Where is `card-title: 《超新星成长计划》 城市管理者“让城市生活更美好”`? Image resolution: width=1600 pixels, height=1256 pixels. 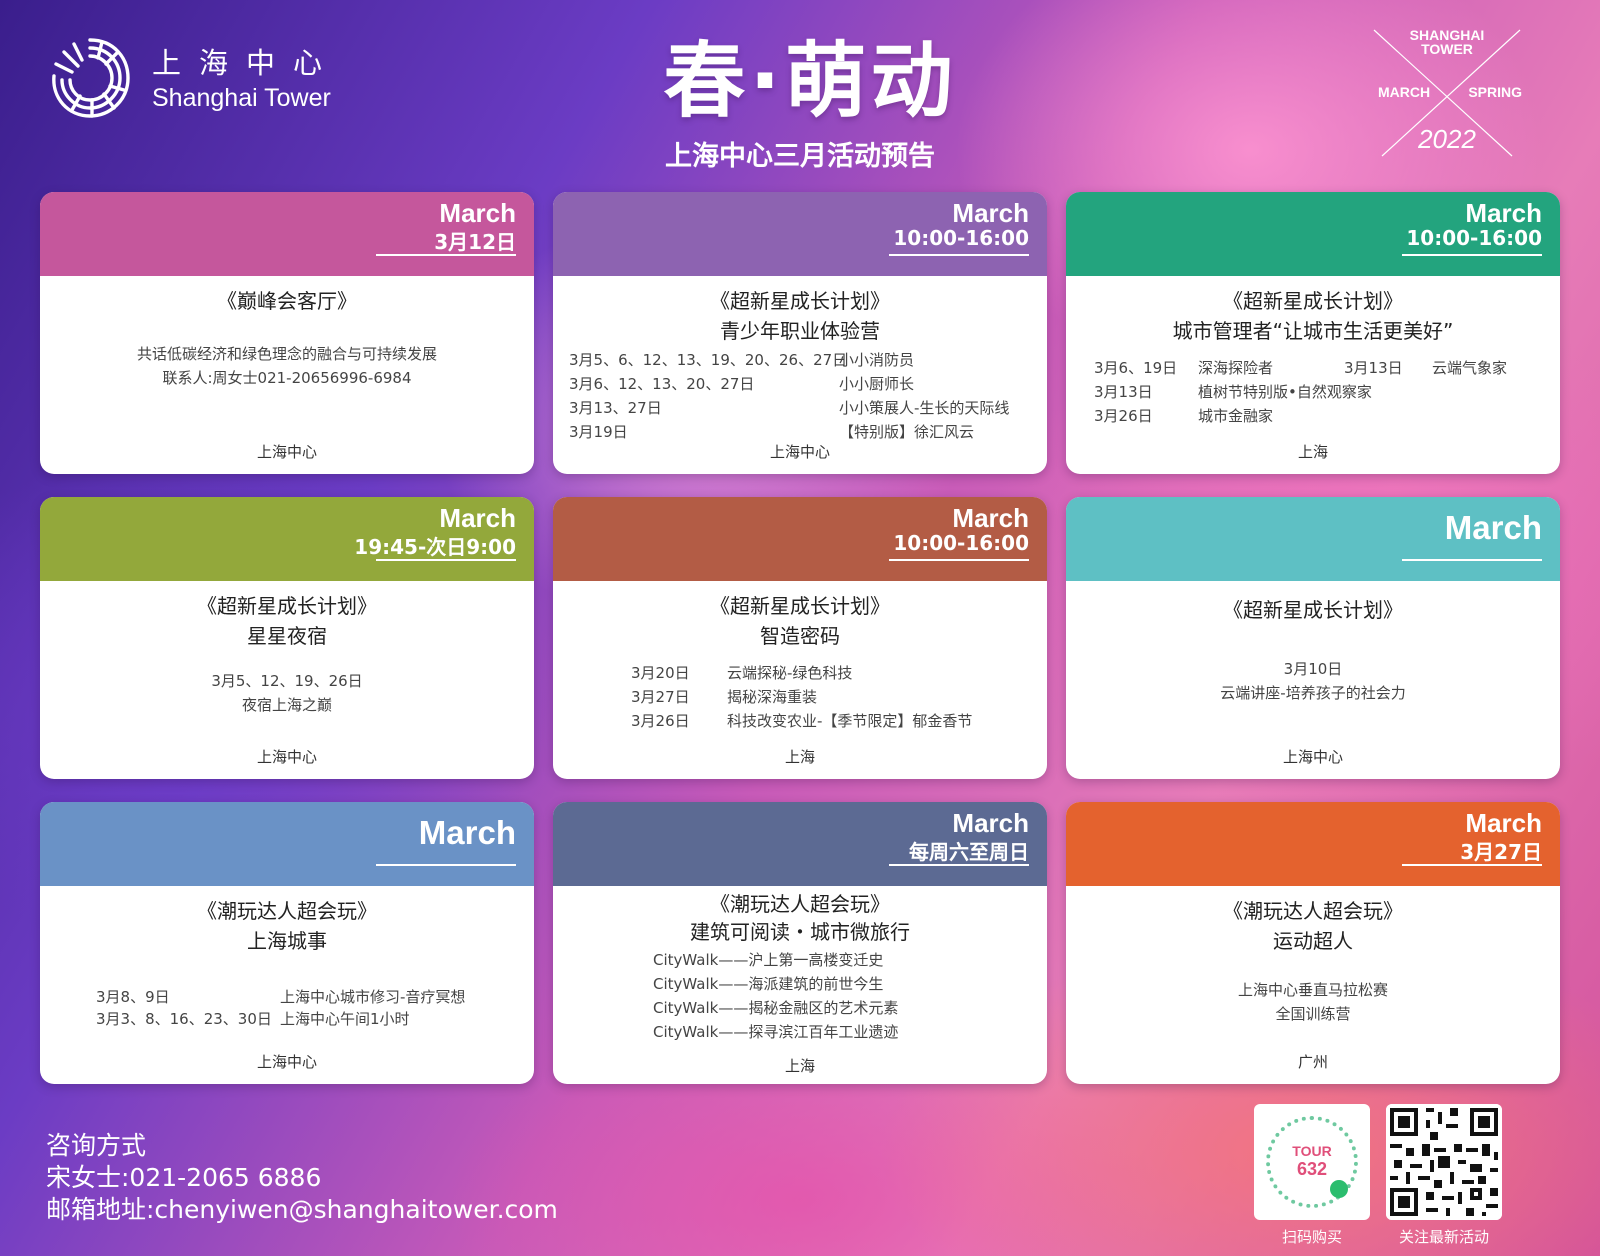 card-title: 《超新星成长计划》 城市管理者“让城市生活更美好” is located at coordinates (1313, 316).